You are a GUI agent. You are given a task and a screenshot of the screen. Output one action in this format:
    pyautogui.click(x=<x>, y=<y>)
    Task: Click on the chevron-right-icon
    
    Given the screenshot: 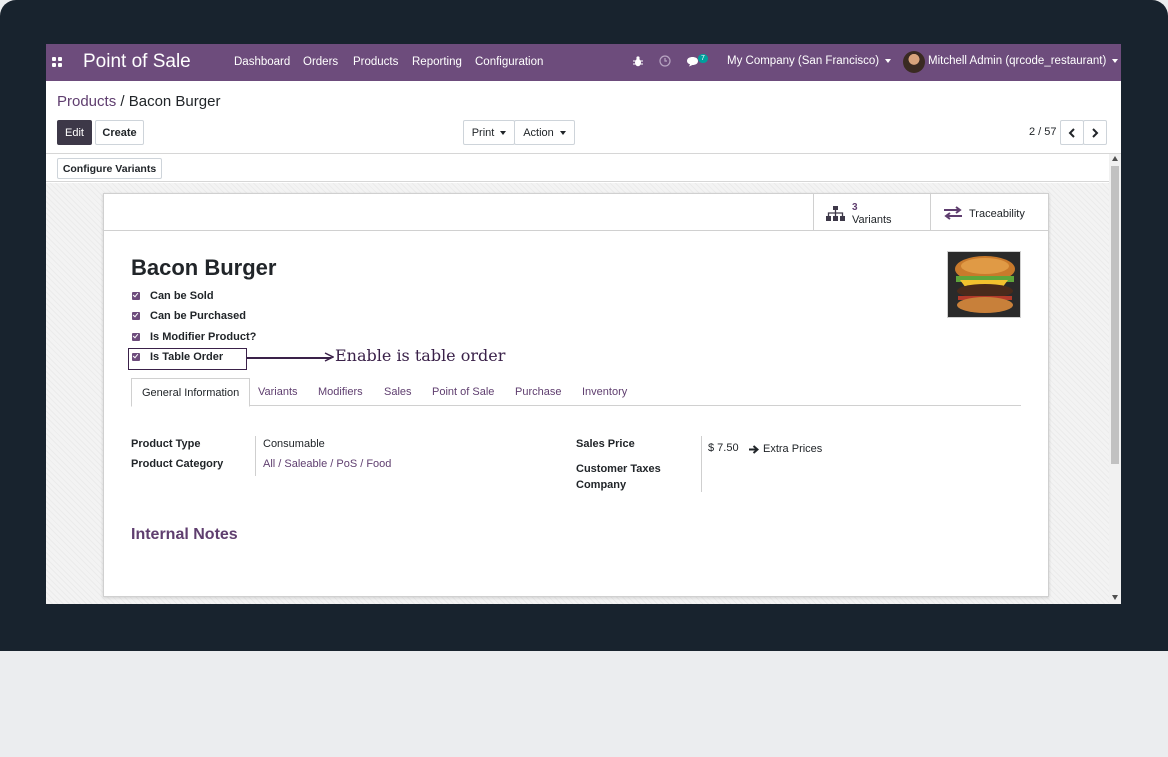 What is the action you would take?
    pyautogui.click(x=1095, y=132)
    